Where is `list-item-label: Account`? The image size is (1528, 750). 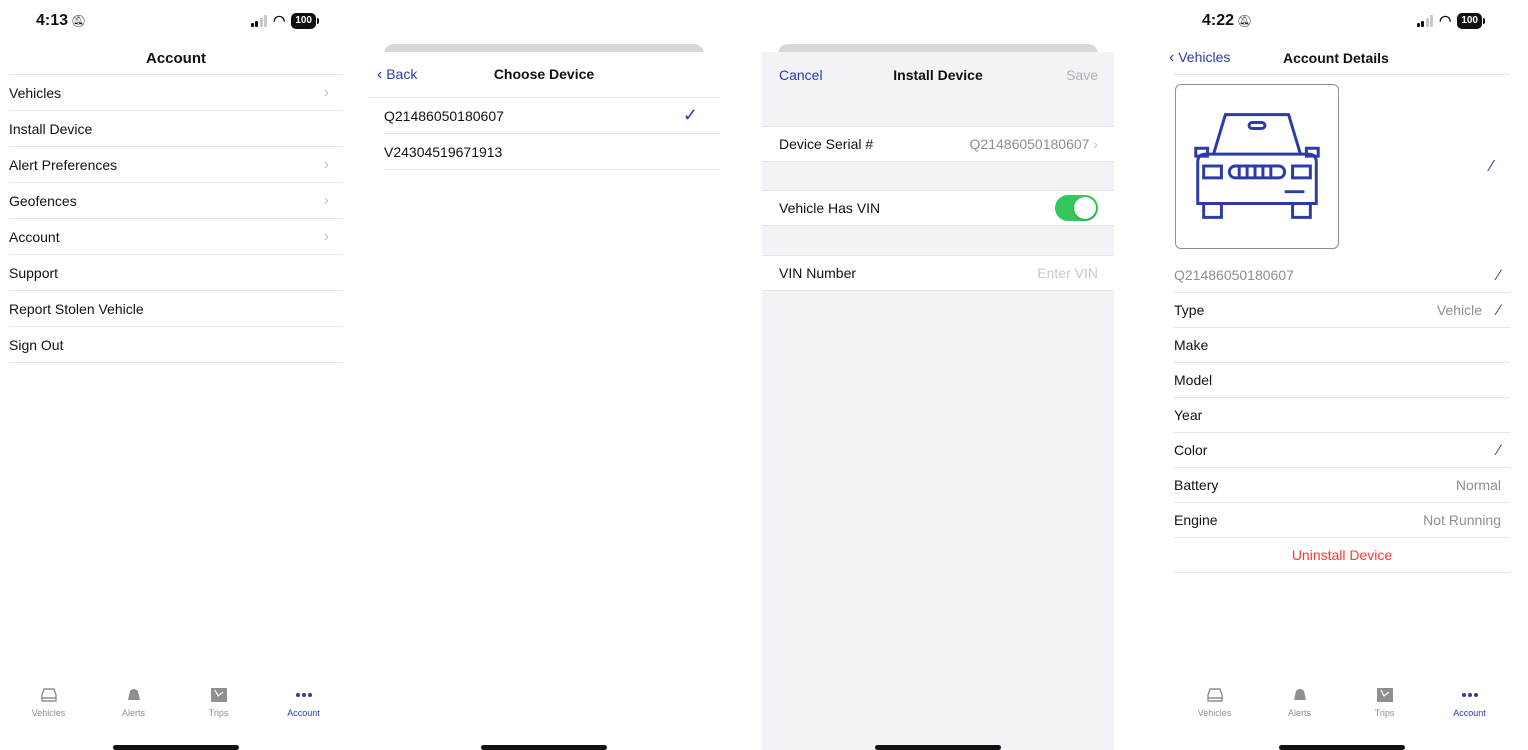
list-item-label: Account is located at coordinates (34, 236).